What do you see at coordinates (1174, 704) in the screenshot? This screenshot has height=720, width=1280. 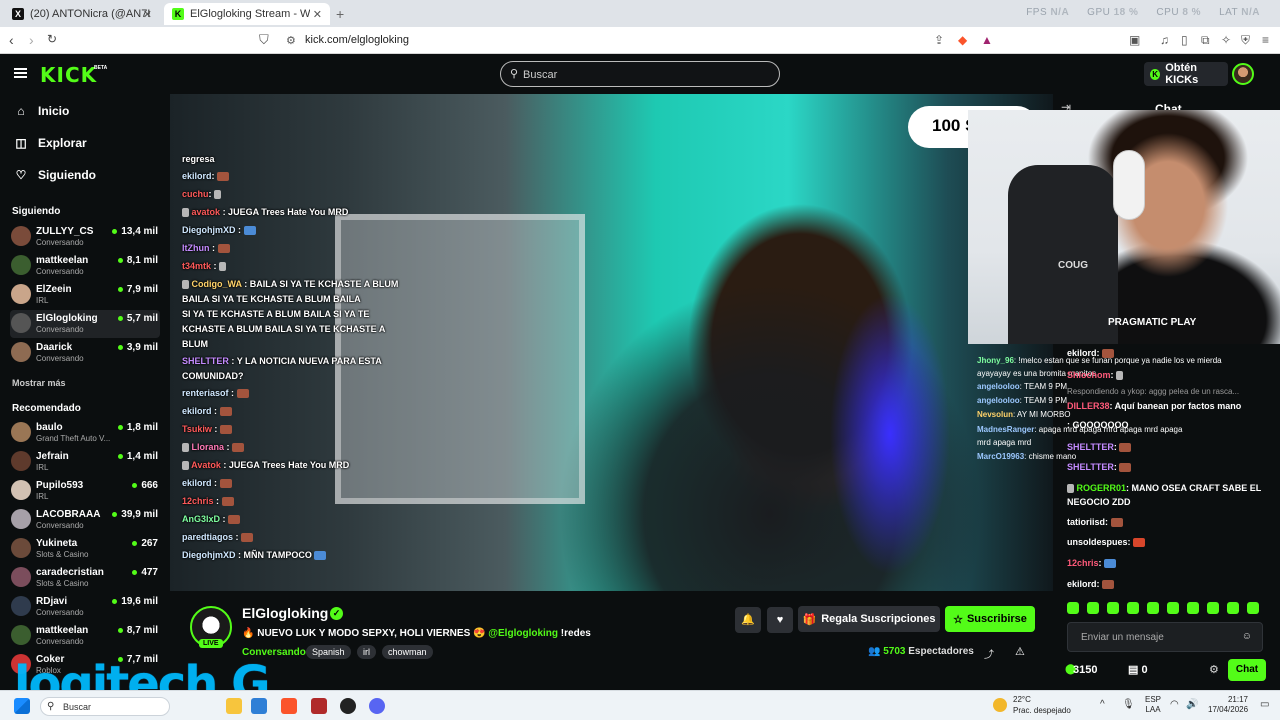 I see `wifi-icon: ◠` at bounding box center [1174, 704].